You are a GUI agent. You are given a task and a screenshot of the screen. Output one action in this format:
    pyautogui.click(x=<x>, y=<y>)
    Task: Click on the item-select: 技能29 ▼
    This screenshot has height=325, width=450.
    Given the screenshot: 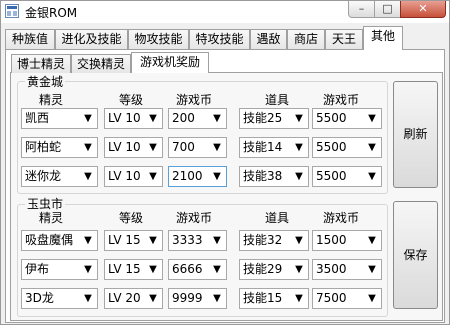 What is the action you would take?
    pyautogui.click(x=274, y=269)
    